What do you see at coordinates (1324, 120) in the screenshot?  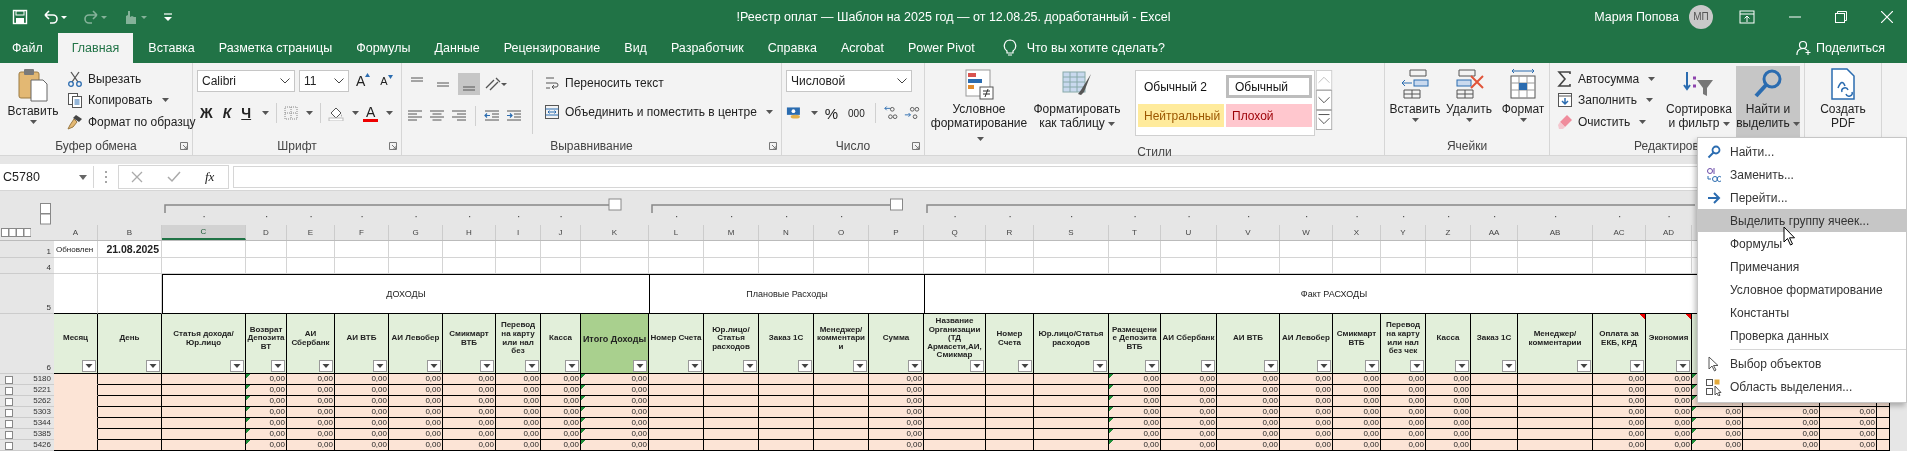 I see `more-styles-icon` at bounding box center [1324, 120].